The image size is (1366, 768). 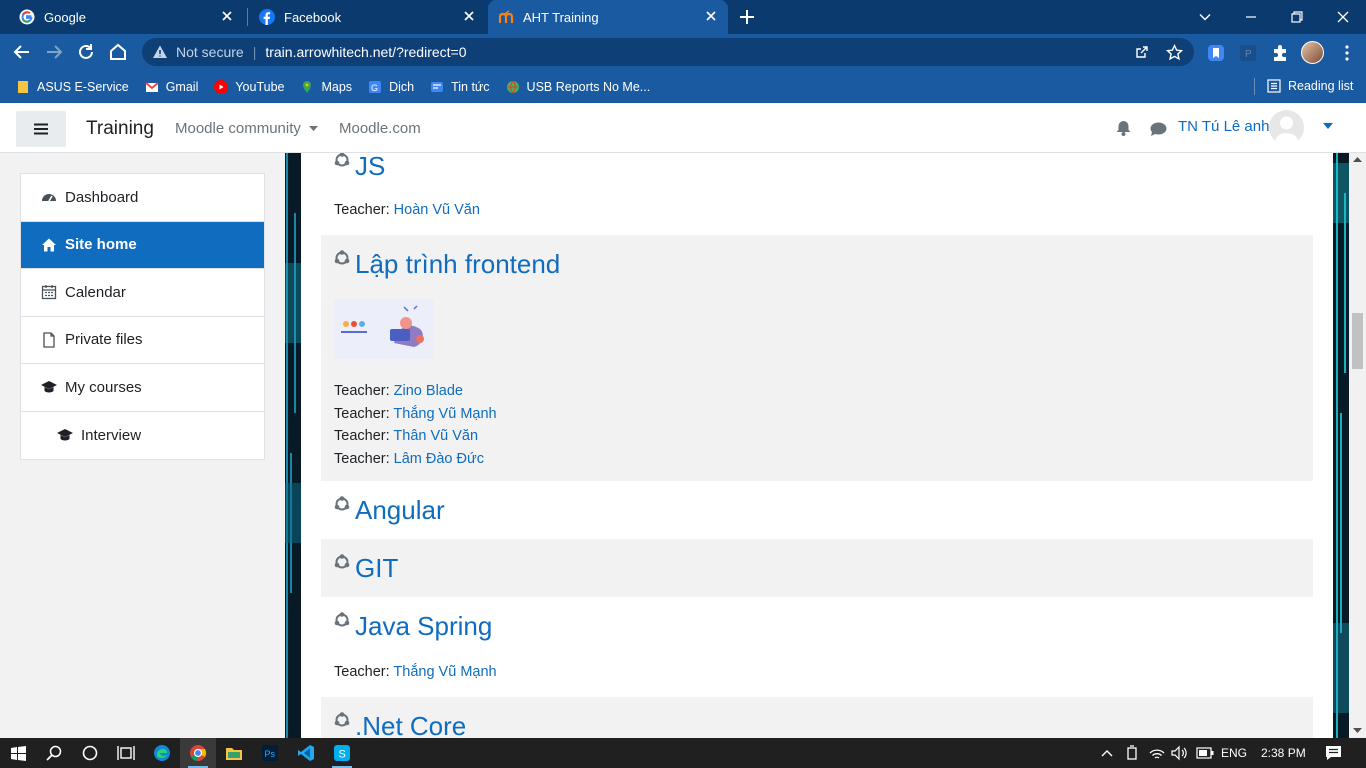 What do you see at coordinates (198, 753) in the screenshot?
I see `taskbar-chrome` at bounding box center [198, 753].